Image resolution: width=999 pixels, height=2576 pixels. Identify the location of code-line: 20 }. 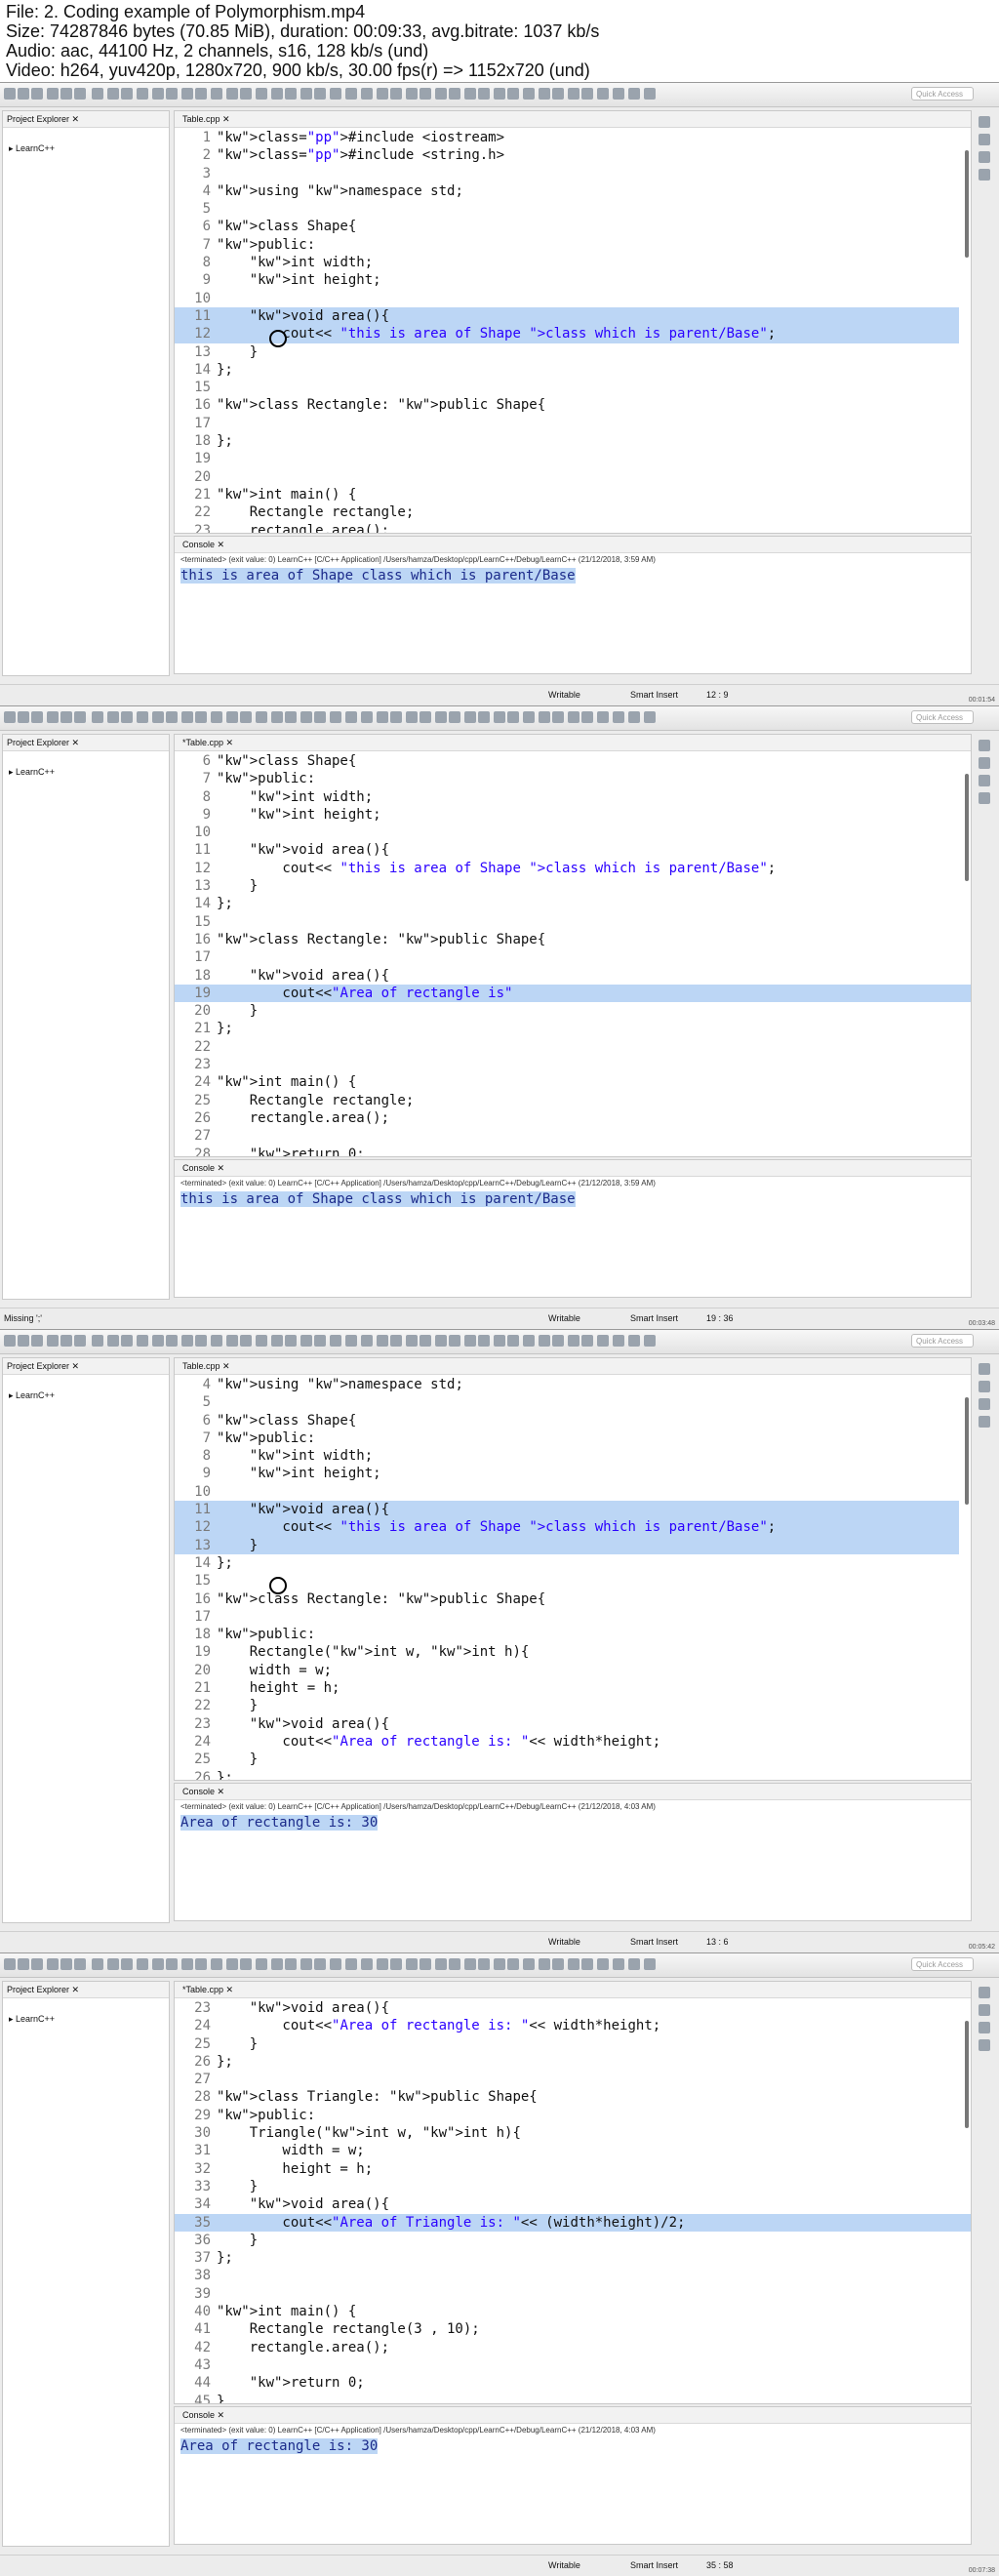
(573, 1011).